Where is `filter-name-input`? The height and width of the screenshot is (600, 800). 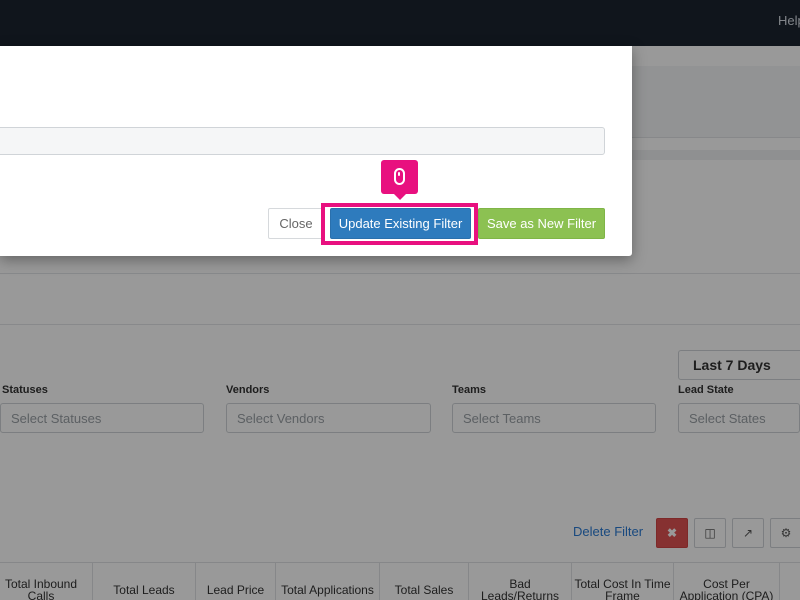
filter-name-input is located at coordinates (302, 141).